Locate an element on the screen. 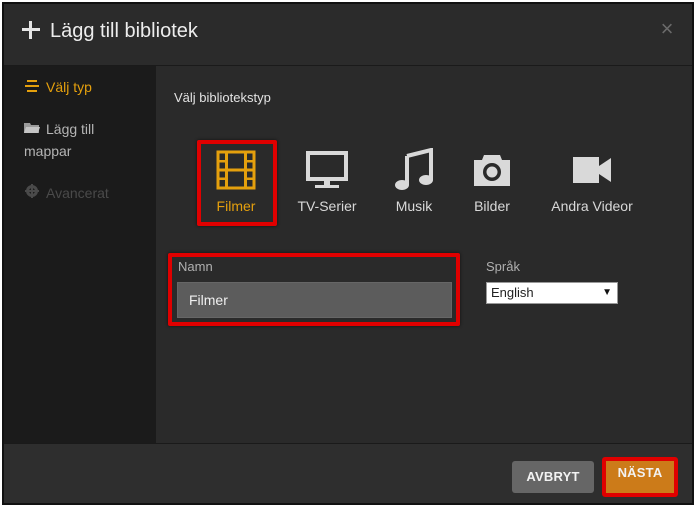  type-photos: Bilder is located at coordinates (492, 180).